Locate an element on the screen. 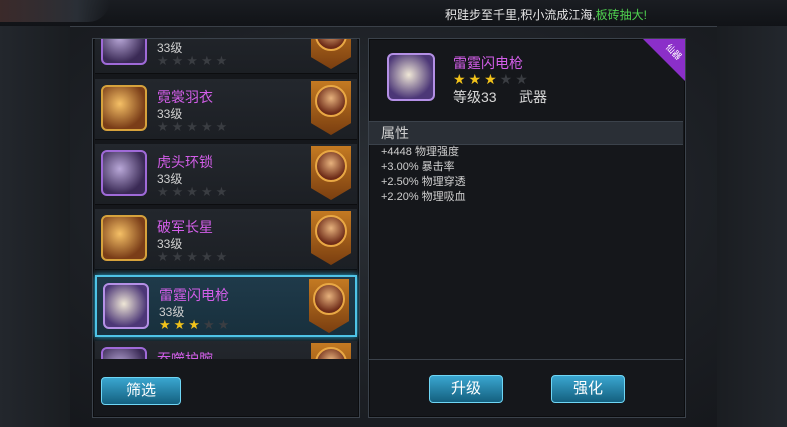 The image size is (787, 427). top-ornament is located at coordinates (55, 11).